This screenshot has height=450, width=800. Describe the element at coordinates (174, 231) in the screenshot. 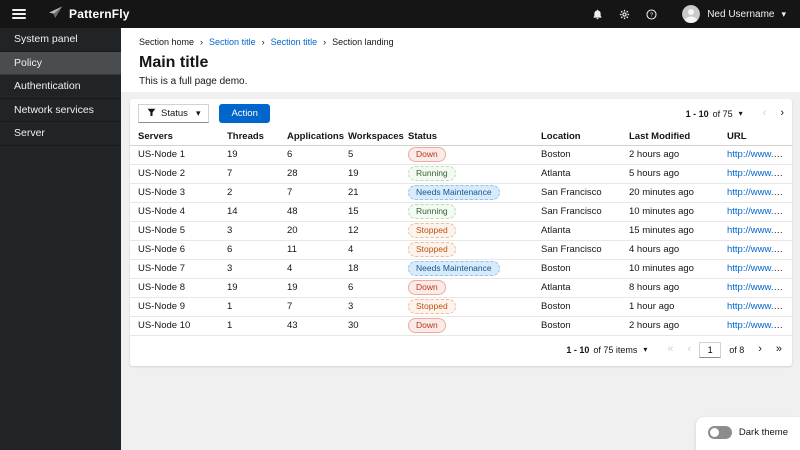

I see `cell-server: US-Node 5` at that location.